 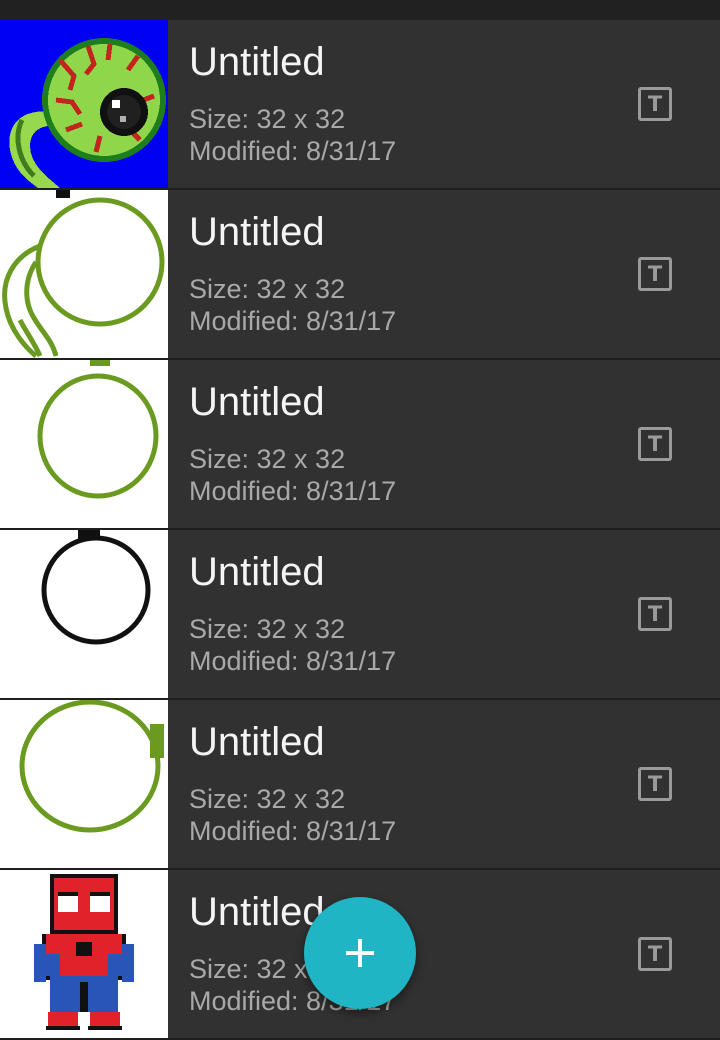 What do you see at coordinates (84, 614) in the screenshot?
I see `black-circle-drawing-icon` at bounding box center [84, 614].